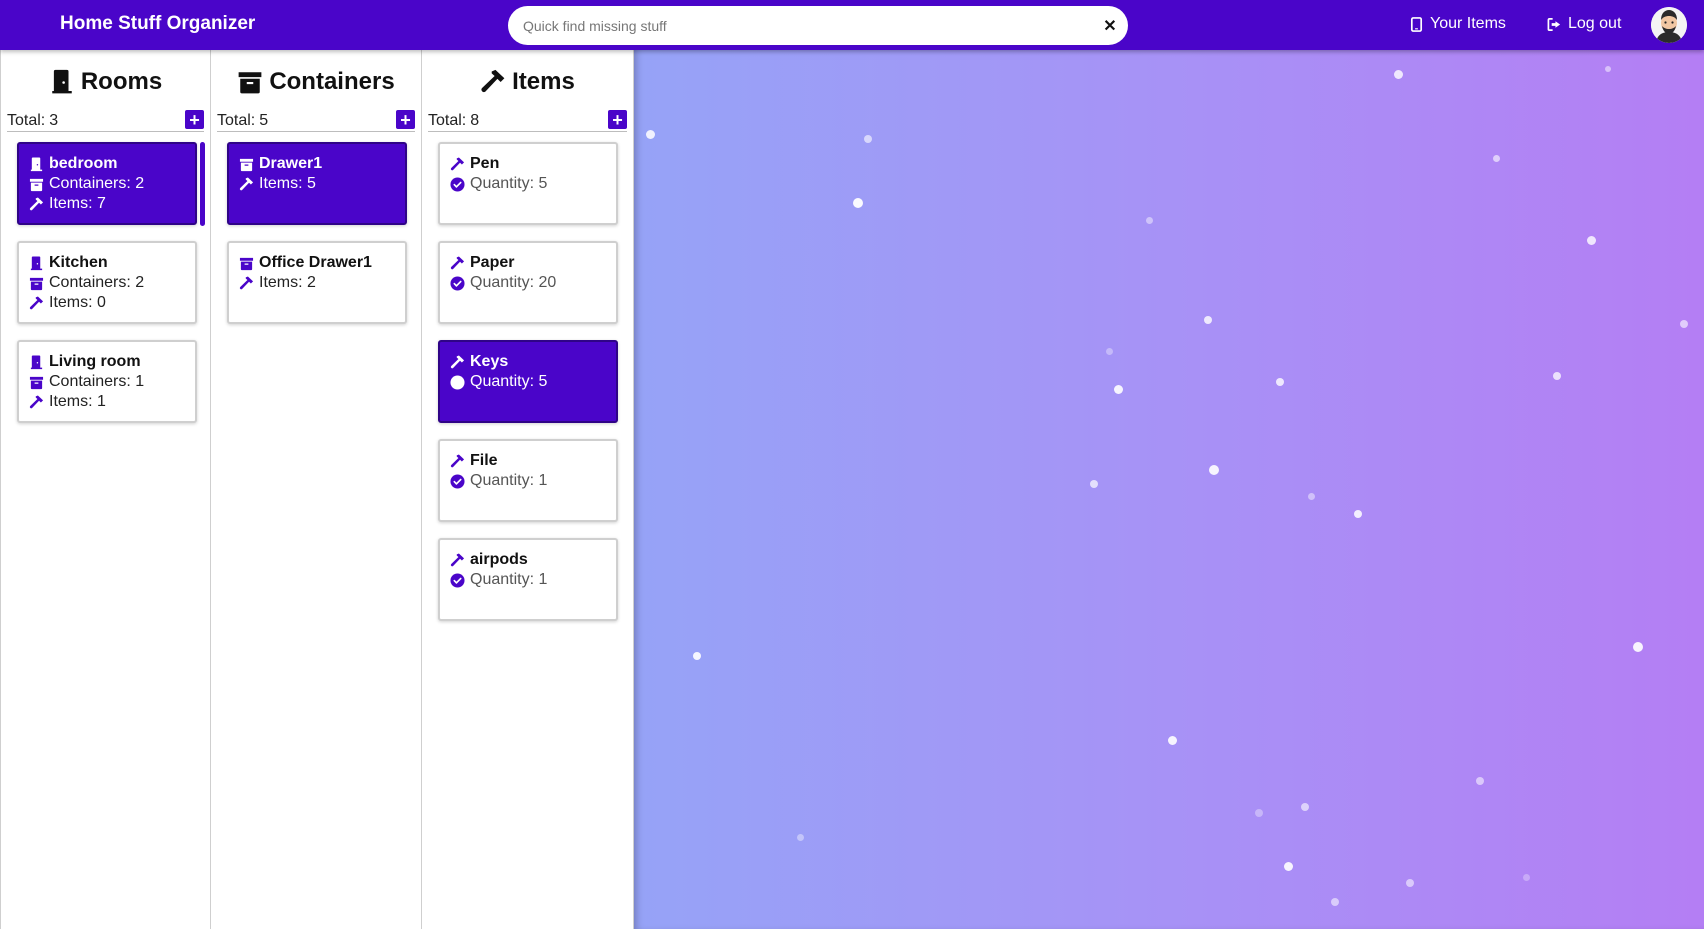  What do you see at coordinates (26, 120) in the screenshot?
I see `rooms-total-label: Total:` at bounding box center [26, 120].